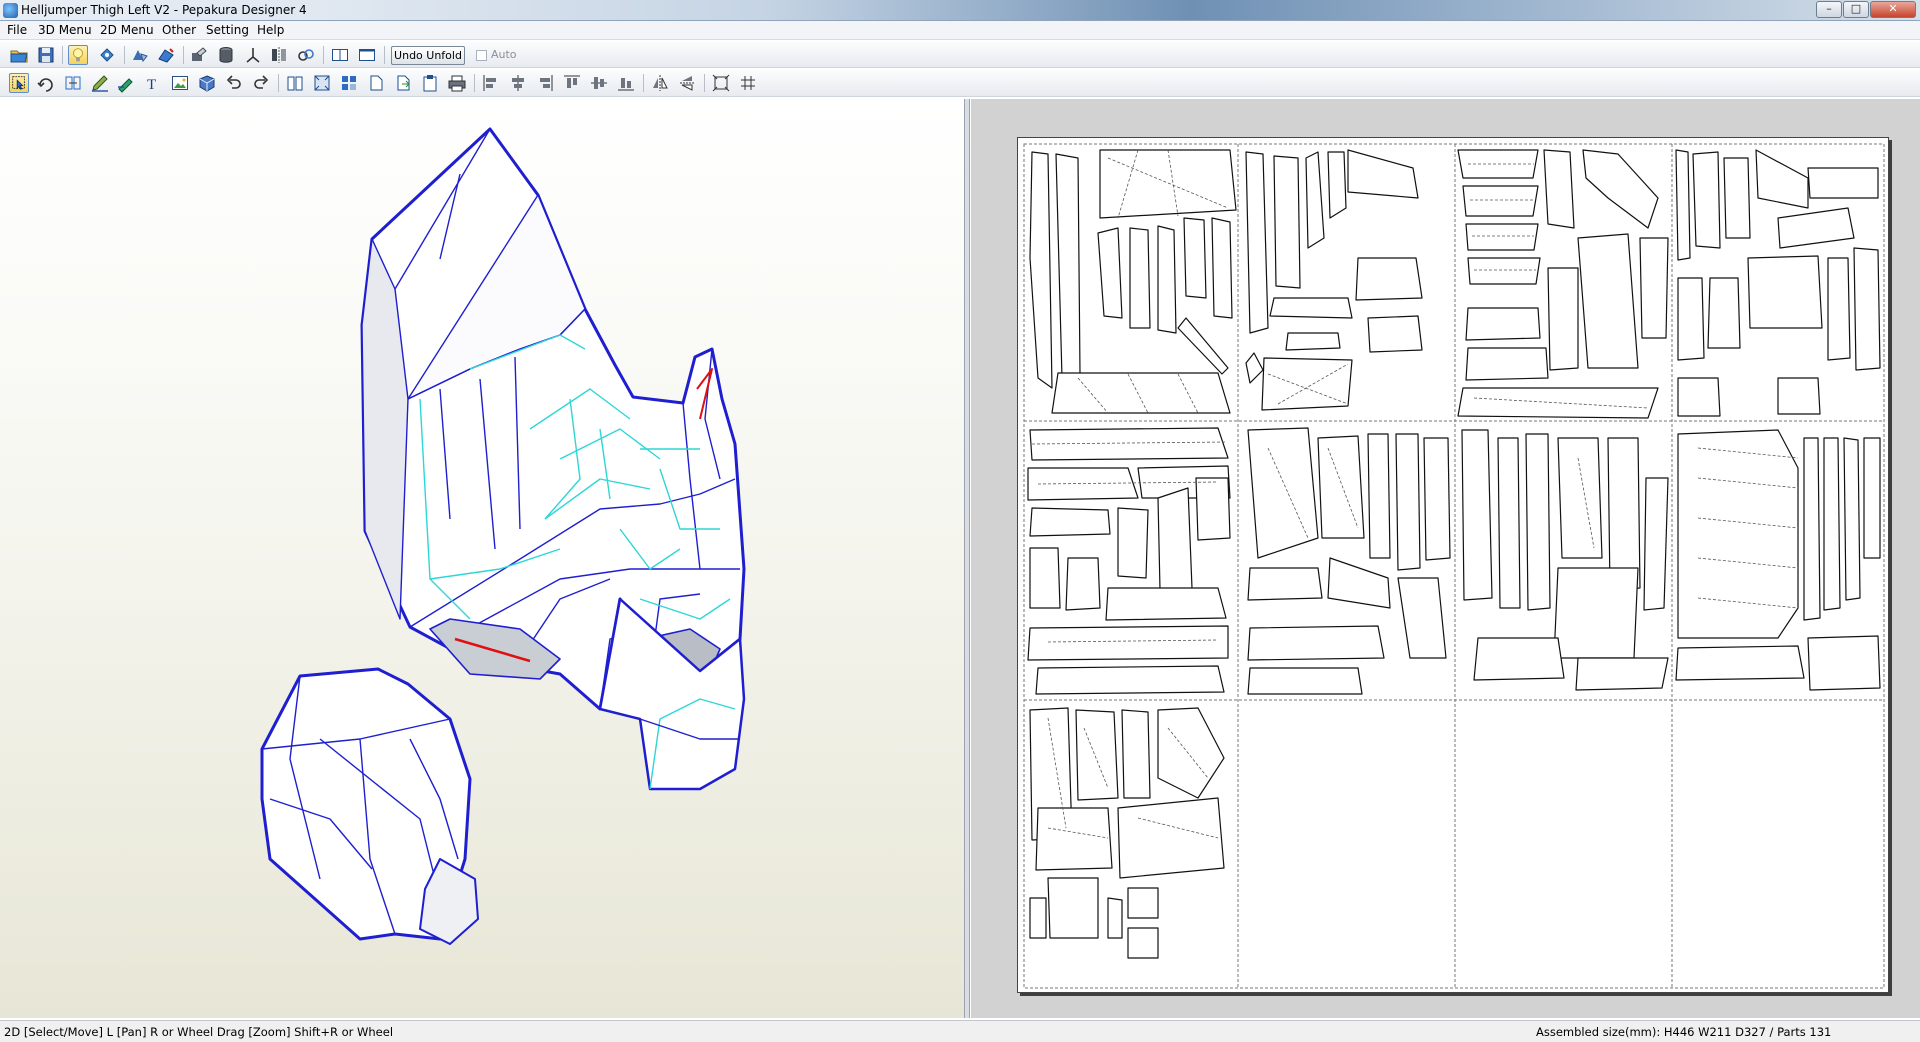  What do you see at coordinates (1893, 9) in the screenshot?
I see `close-button: ✕` at bounding box center [1893, 9].